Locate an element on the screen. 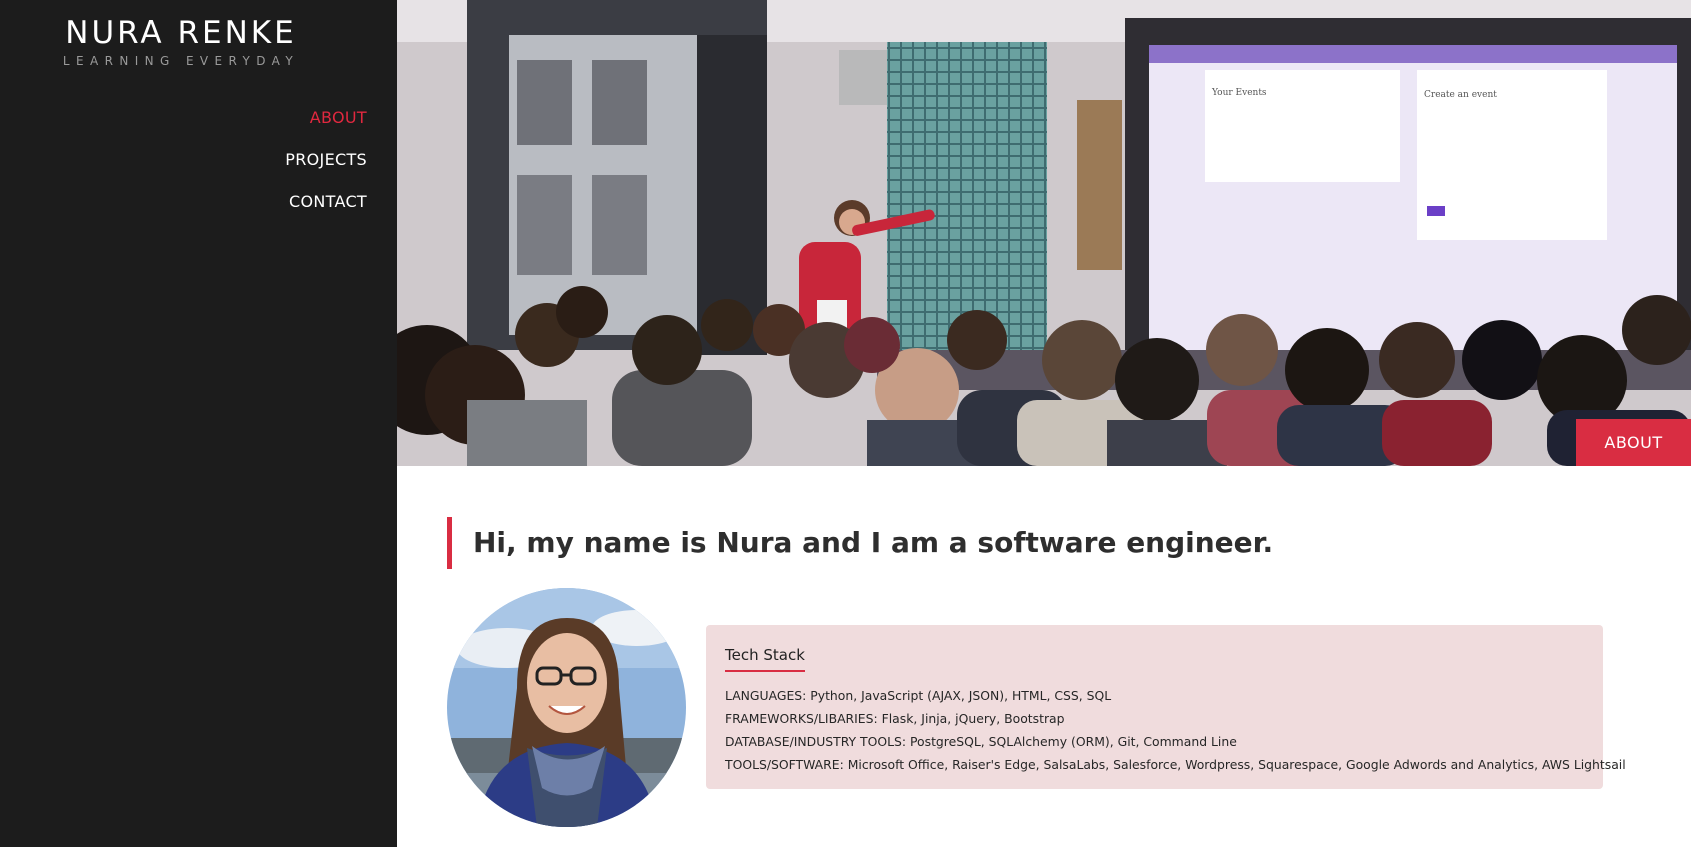 The width and height of the screenshot is (1691, 847). nav-item-projects: PROJECTS is located at coordinates (326, 167).